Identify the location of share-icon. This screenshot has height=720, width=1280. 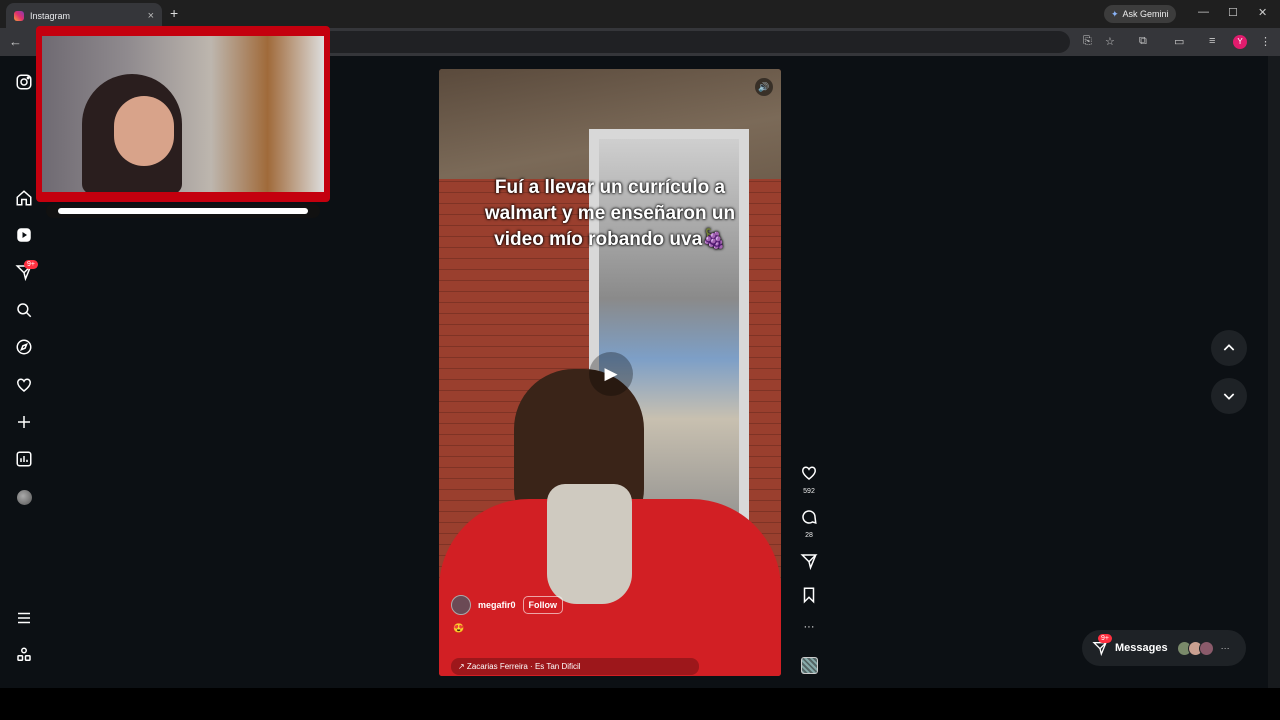
(809, 562).